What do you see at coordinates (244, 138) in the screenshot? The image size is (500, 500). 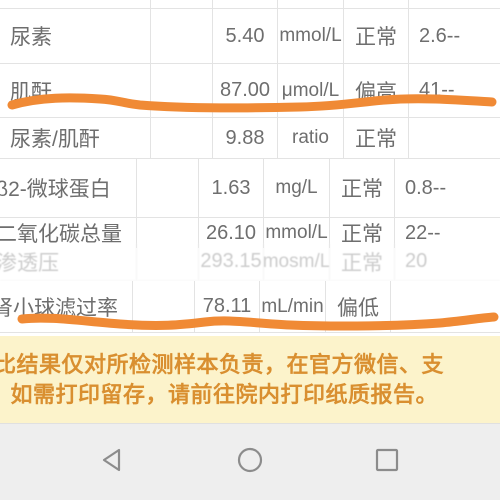 I see `cell-value: 9.88` at bounding box center [244, 138].